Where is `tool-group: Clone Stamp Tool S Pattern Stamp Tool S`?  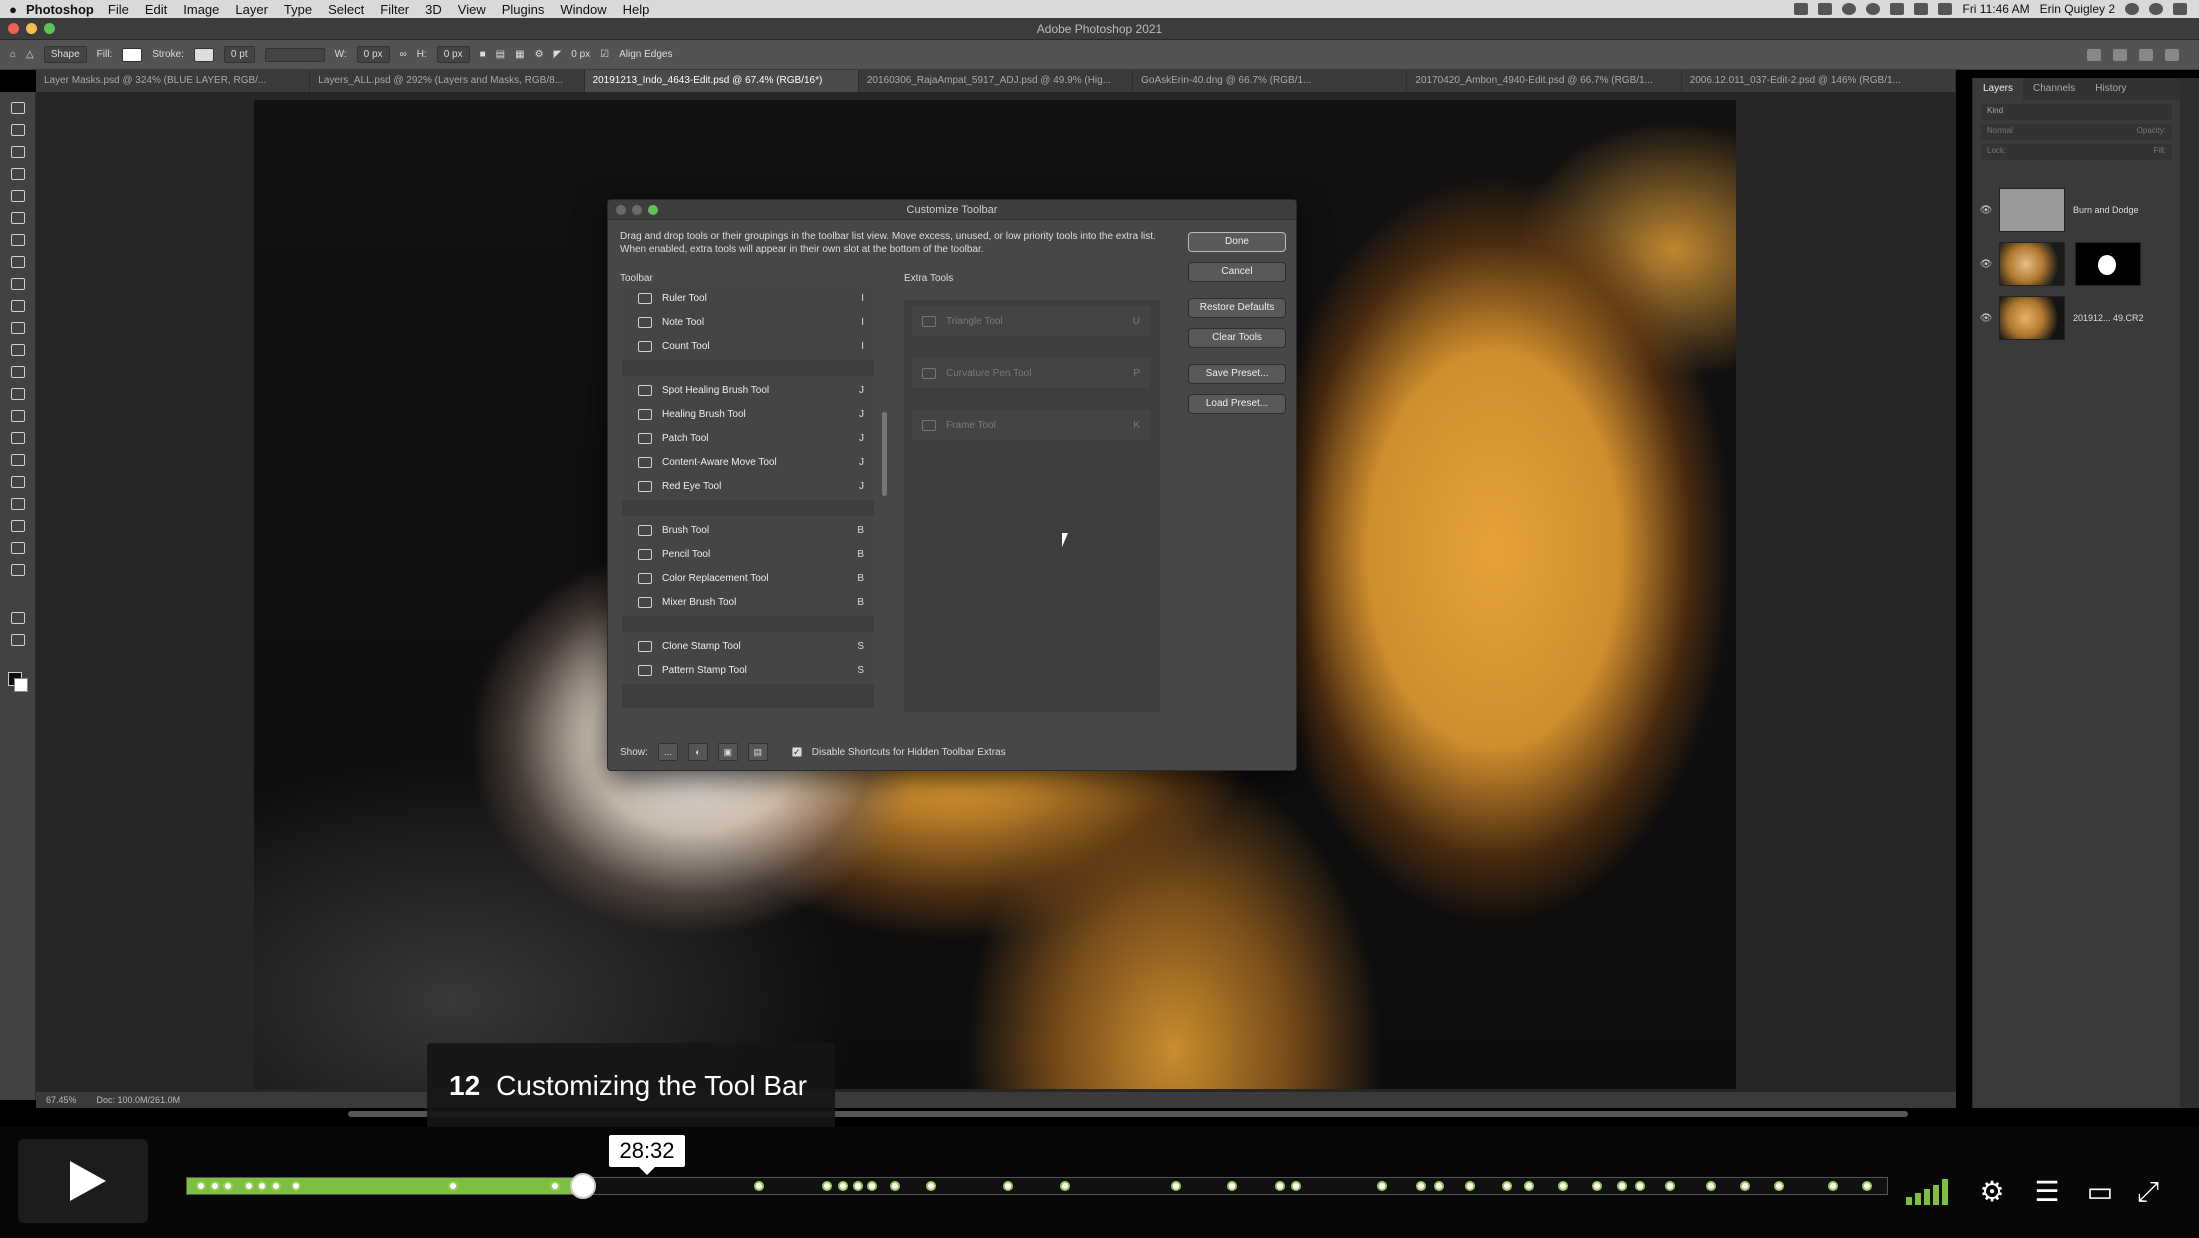 tool-group: Clone Stamp Tool S Pattern Stamp Tool S is located at coordinates (748, 658).